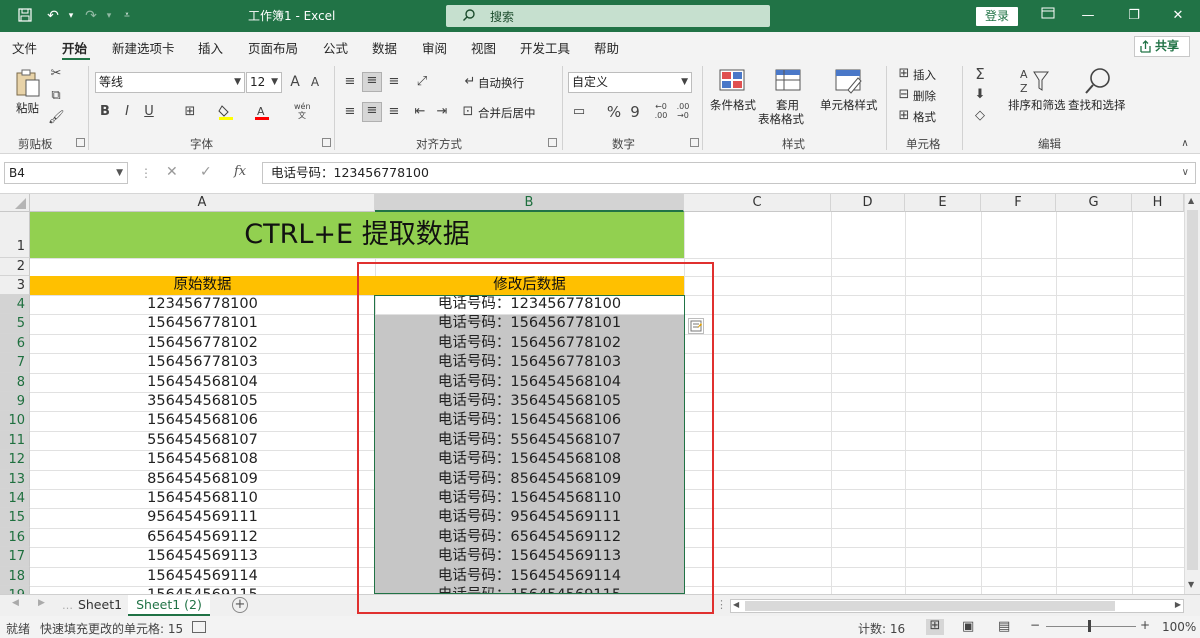  Describe the element at coordinates (442, 112) in the screenshot. I see `increase-indent-icon: ⇥` at that location.